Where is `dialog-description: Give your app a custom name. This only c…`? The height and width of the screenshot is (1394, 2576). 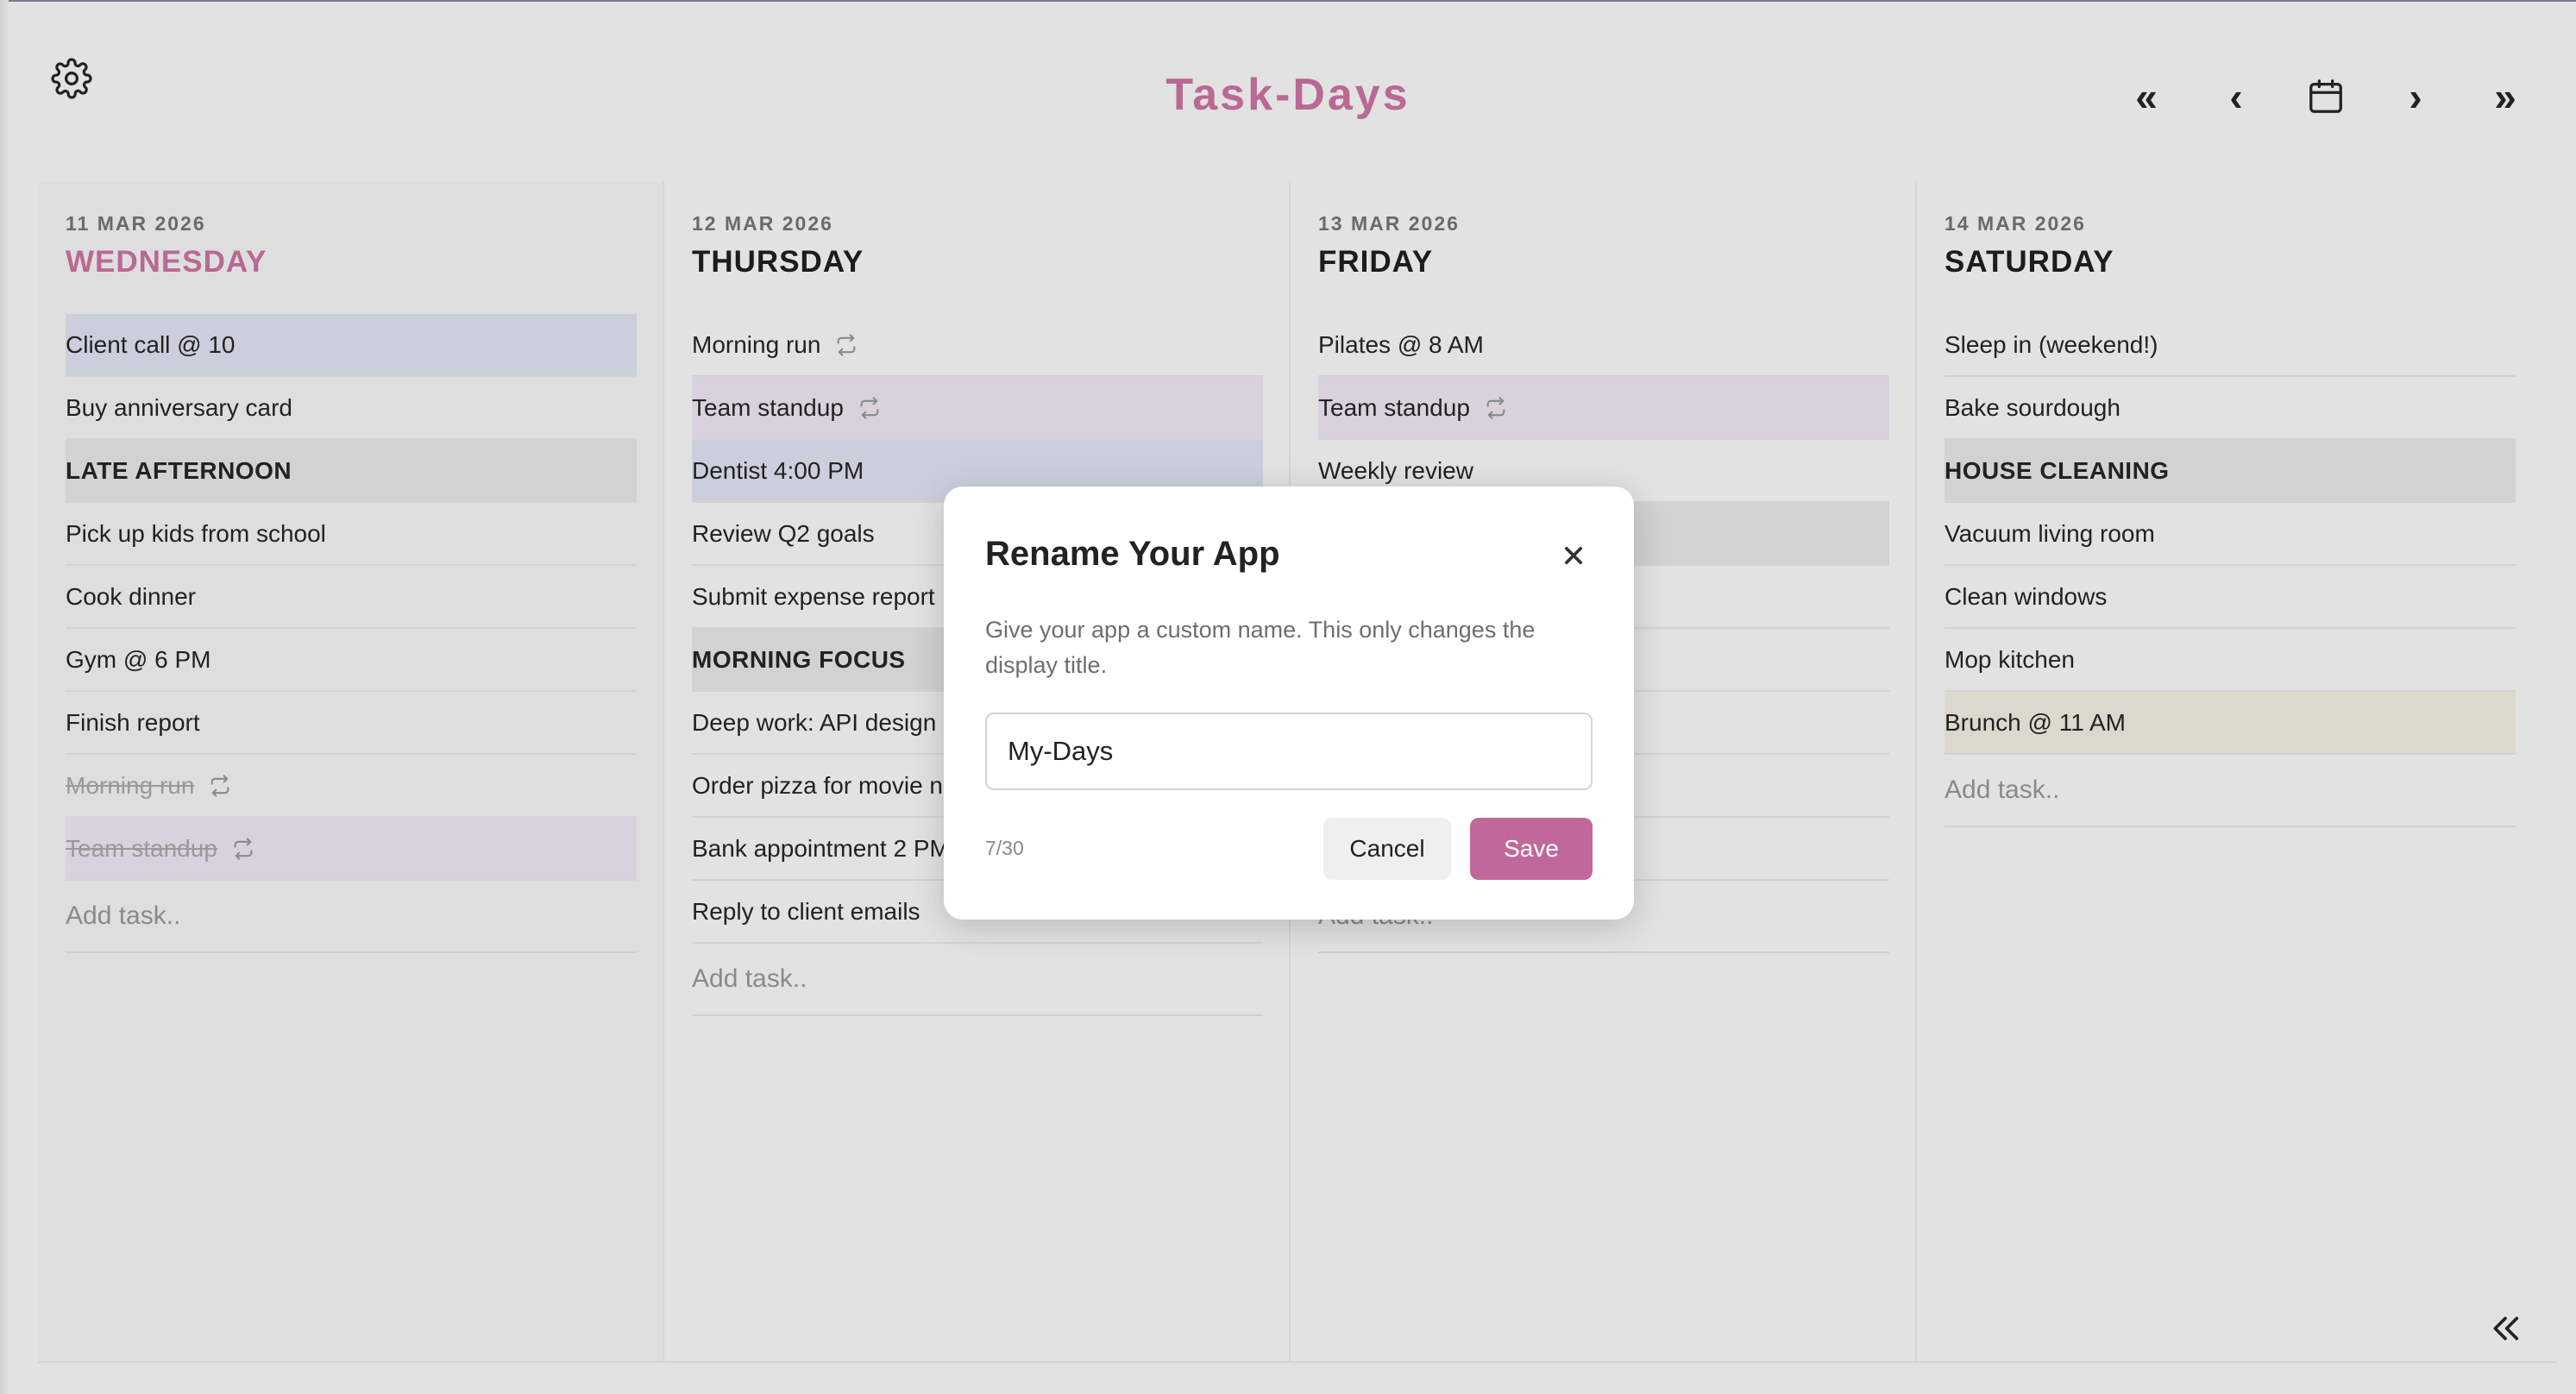
dialog-description: Give your app a custom name. This only c… is located at coordinates (1260, 647).